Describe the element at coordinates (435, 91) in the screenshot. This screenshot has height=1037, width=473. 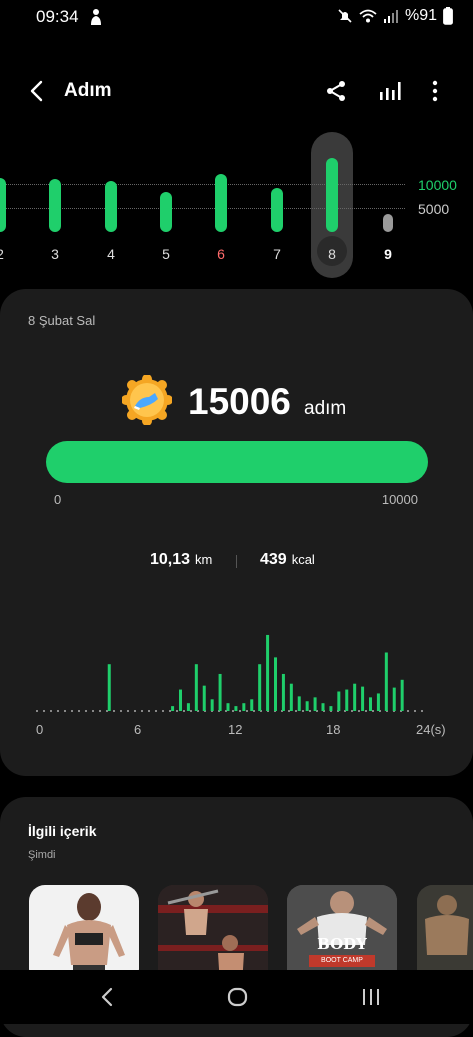
I see `more-vert-icon` at that location.